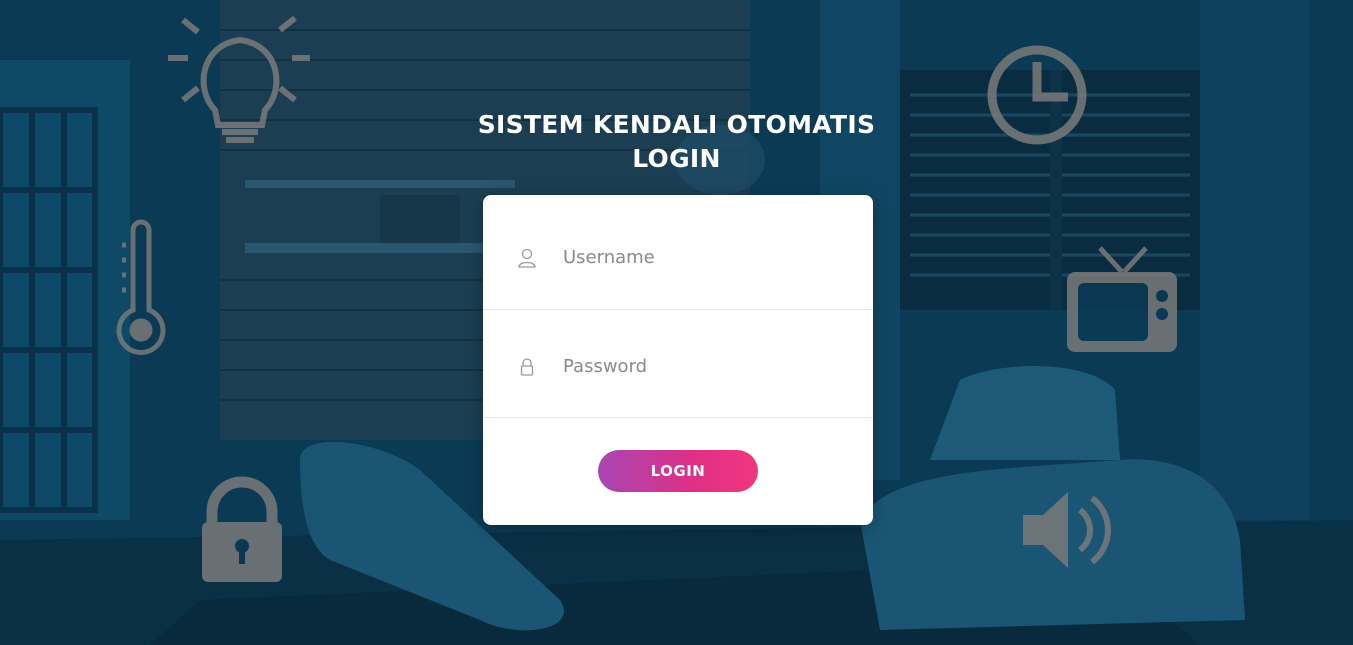  I want to click on username-input, so click(703, 257).